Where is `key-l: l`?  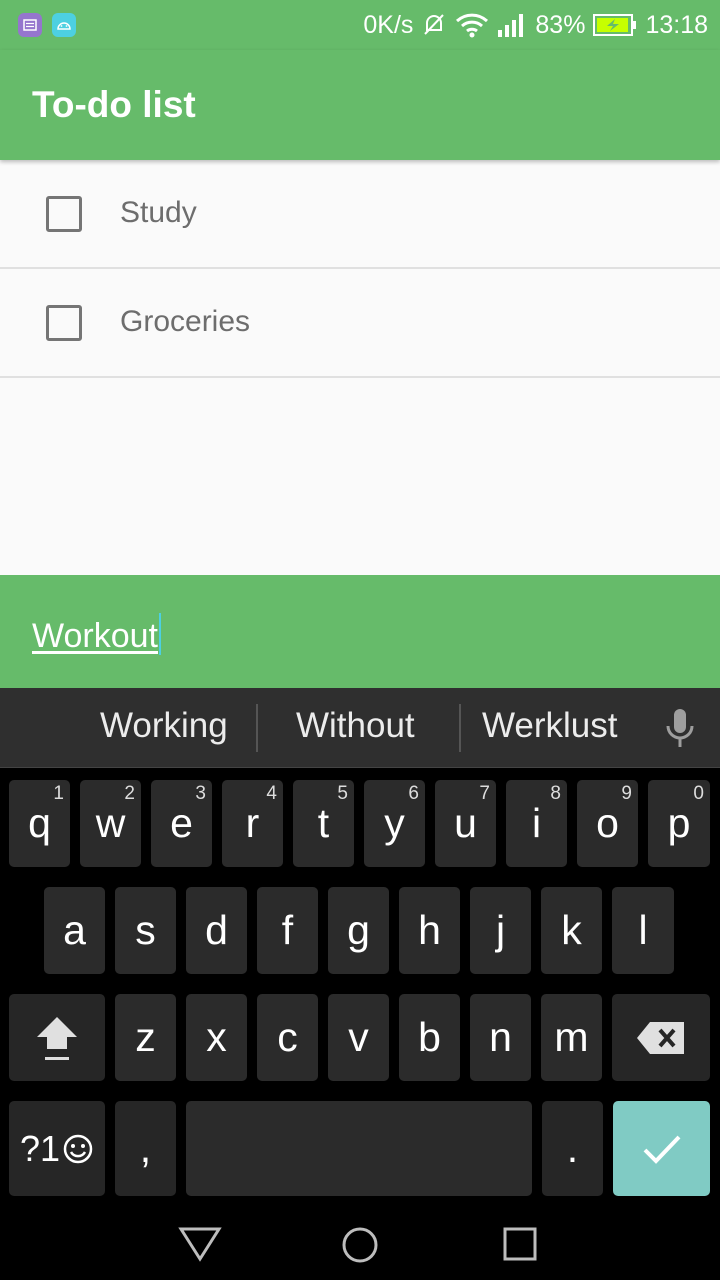 key-l: l is located at coordinates (643, 930).